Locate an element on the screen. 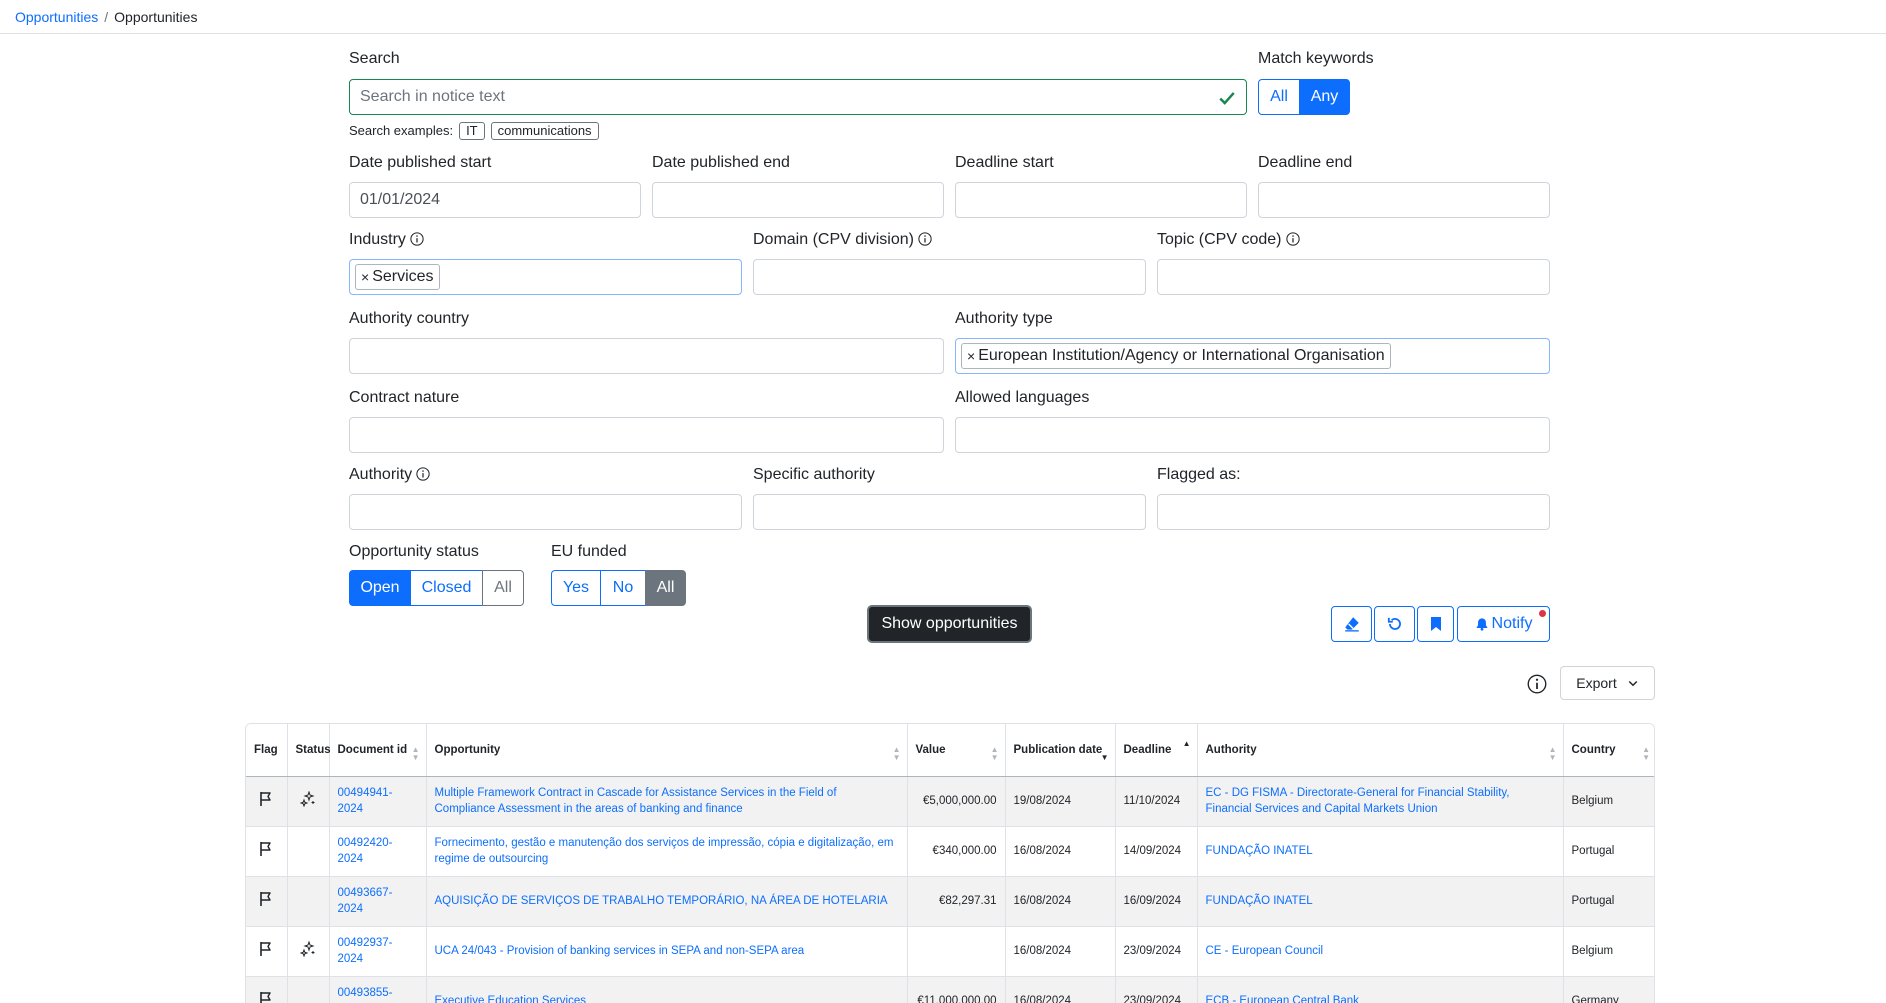  reset-button is located at coordinates (1394, 624).